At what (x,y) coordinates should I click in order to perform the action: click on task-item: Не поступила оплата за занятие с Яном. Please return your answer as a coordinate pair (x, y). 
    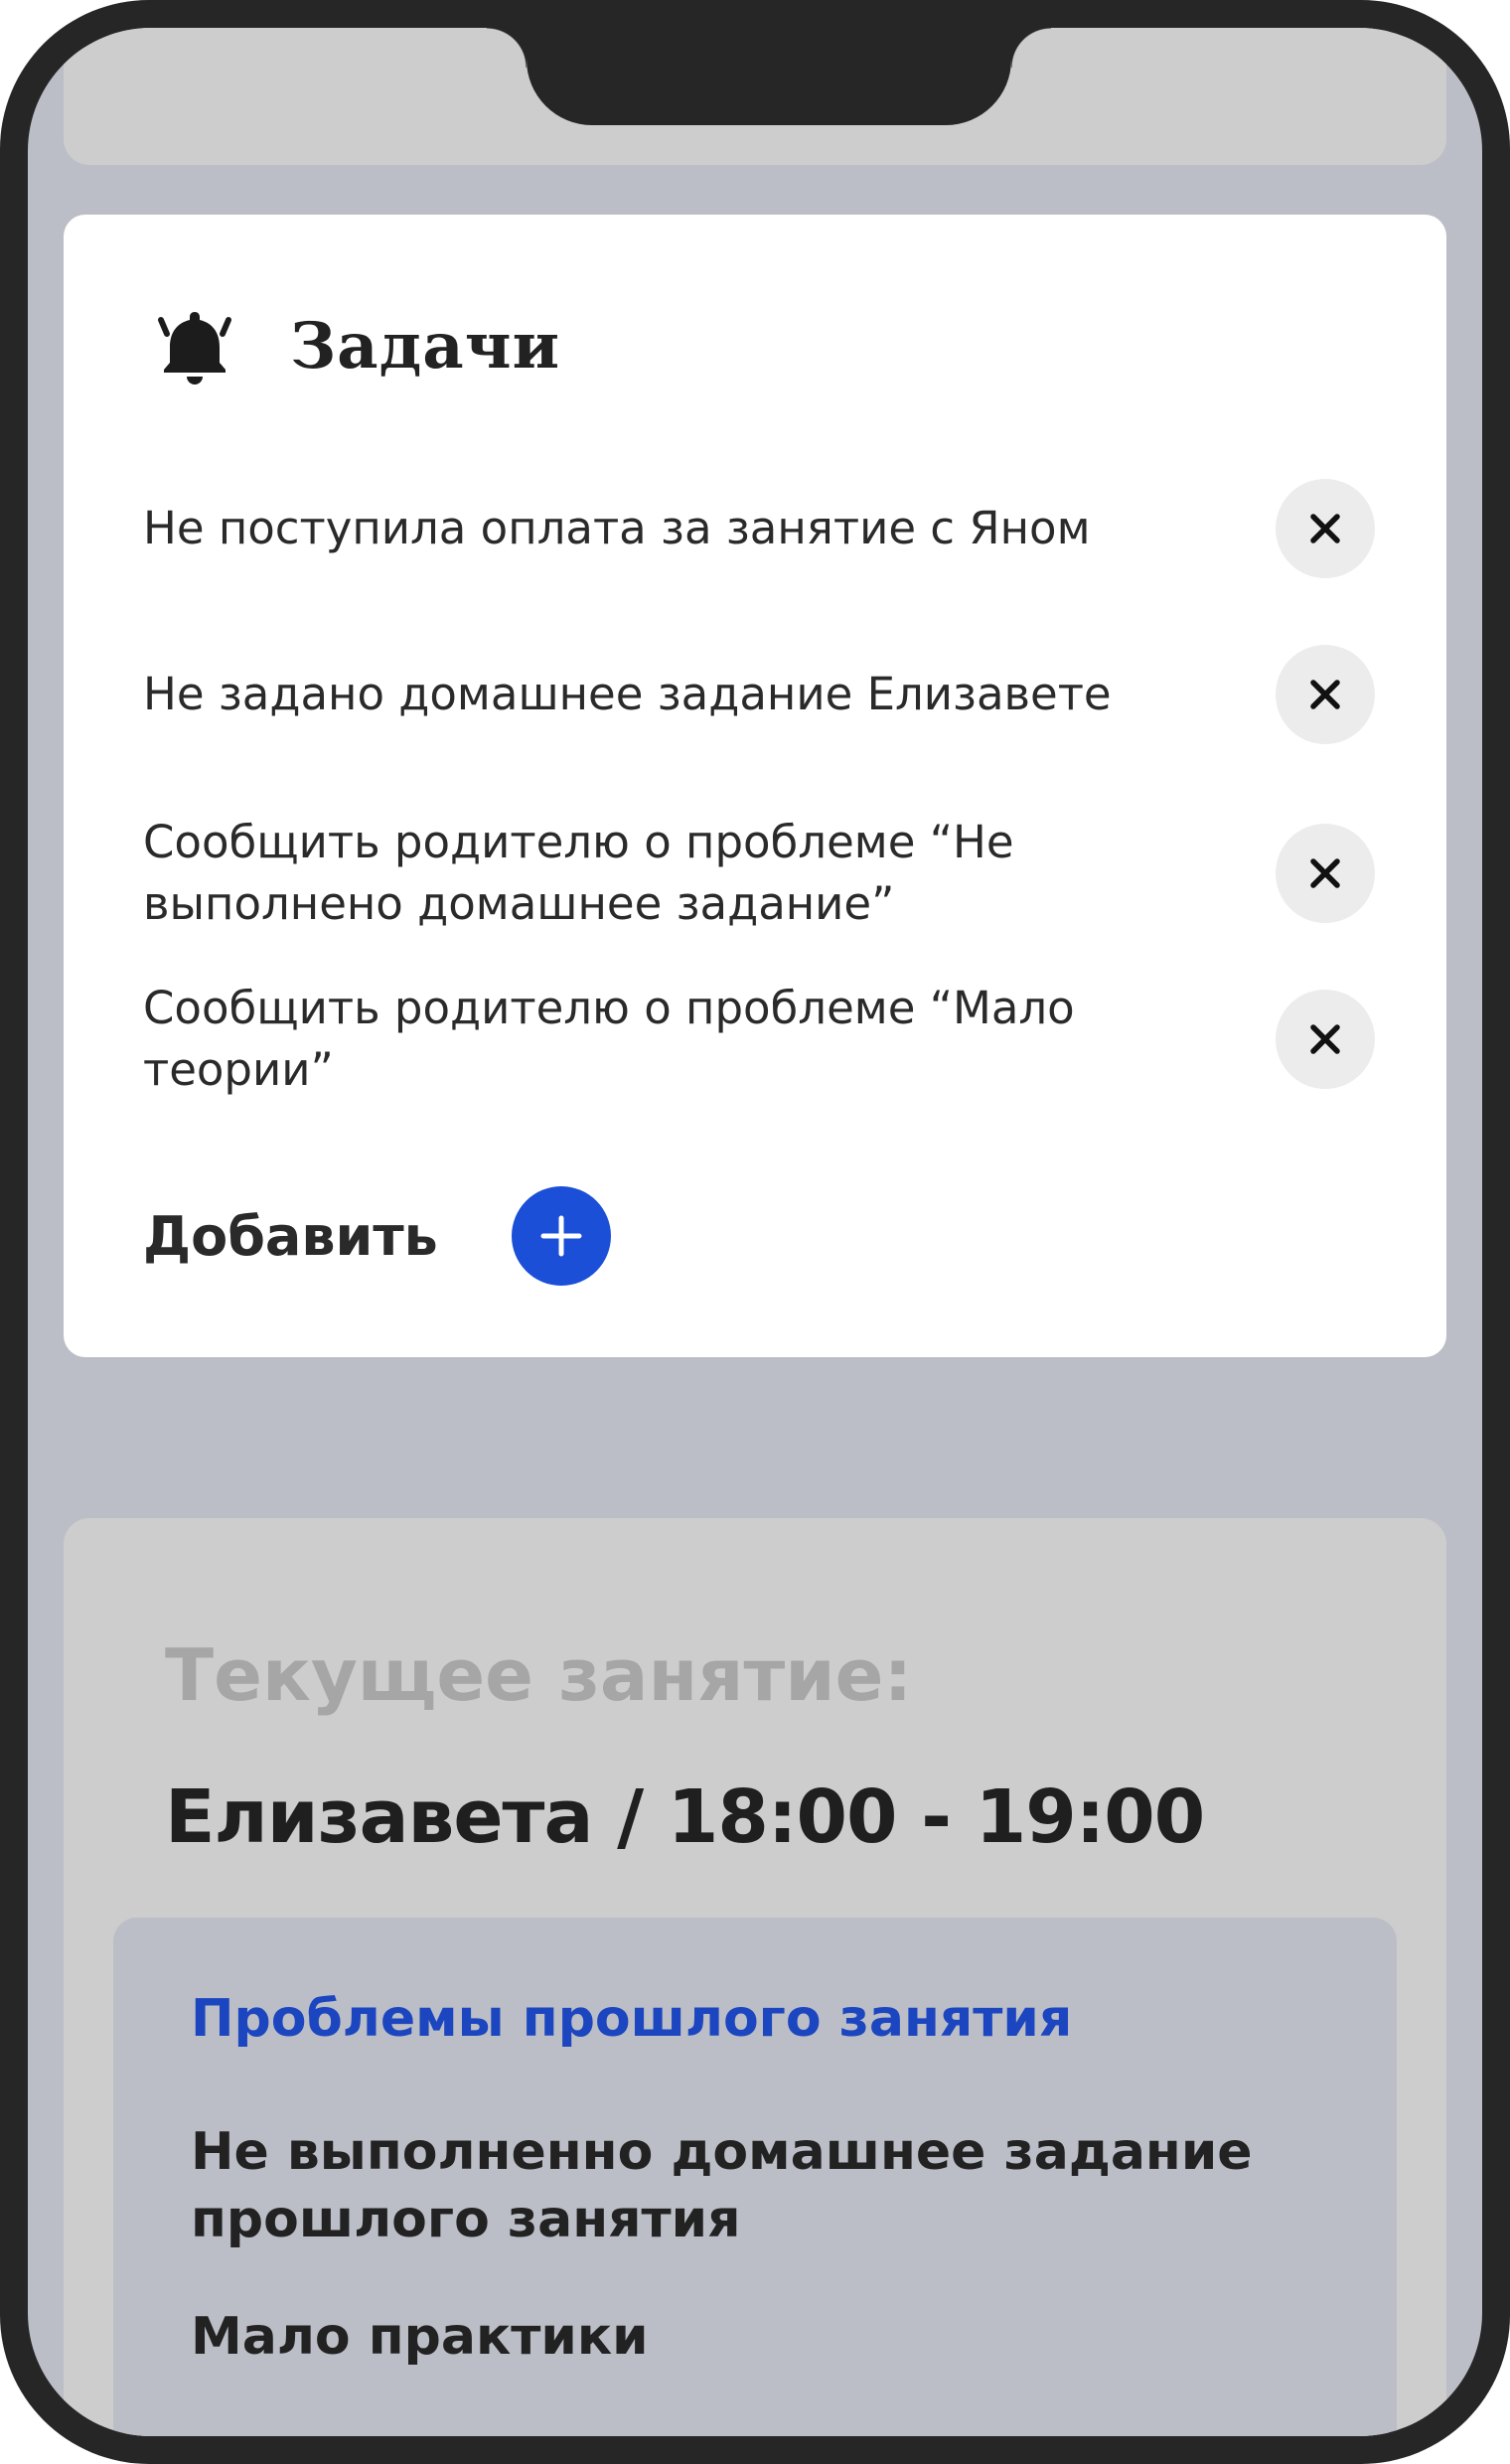
    Looking at the image, I should click on (759, 528).